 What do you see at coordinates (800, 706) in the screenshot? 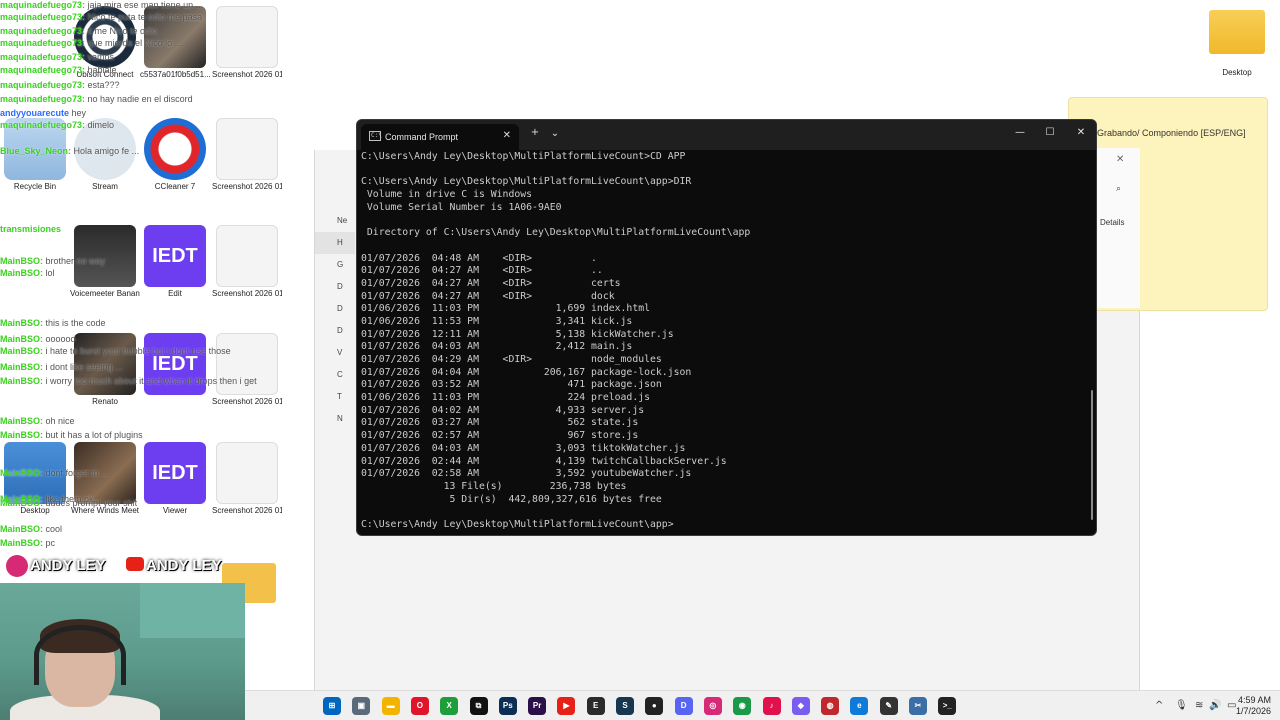
I see `streamer-bot-icon: ◆` at bounding box center [800, 706].